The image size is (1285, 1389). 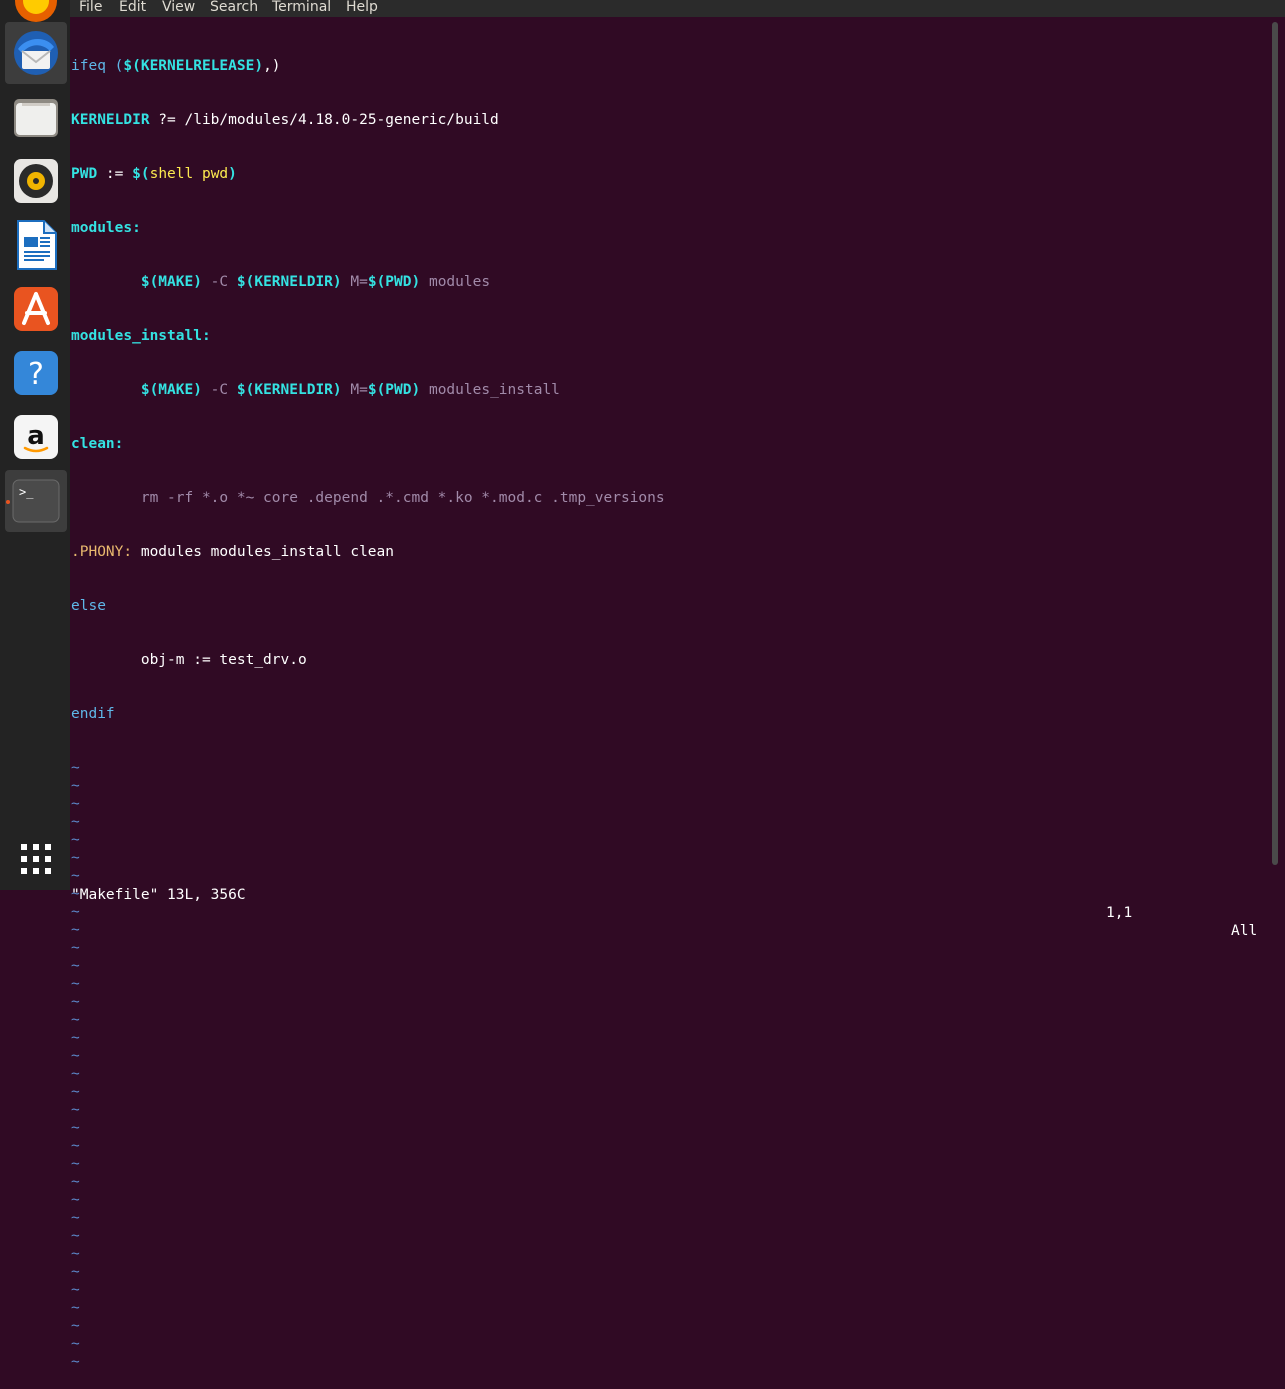 What do you see at coordinates (189, 660) in the screenshot?
I see `code-token: obj-m := test_drv.o` at bounding box center [189, 660].